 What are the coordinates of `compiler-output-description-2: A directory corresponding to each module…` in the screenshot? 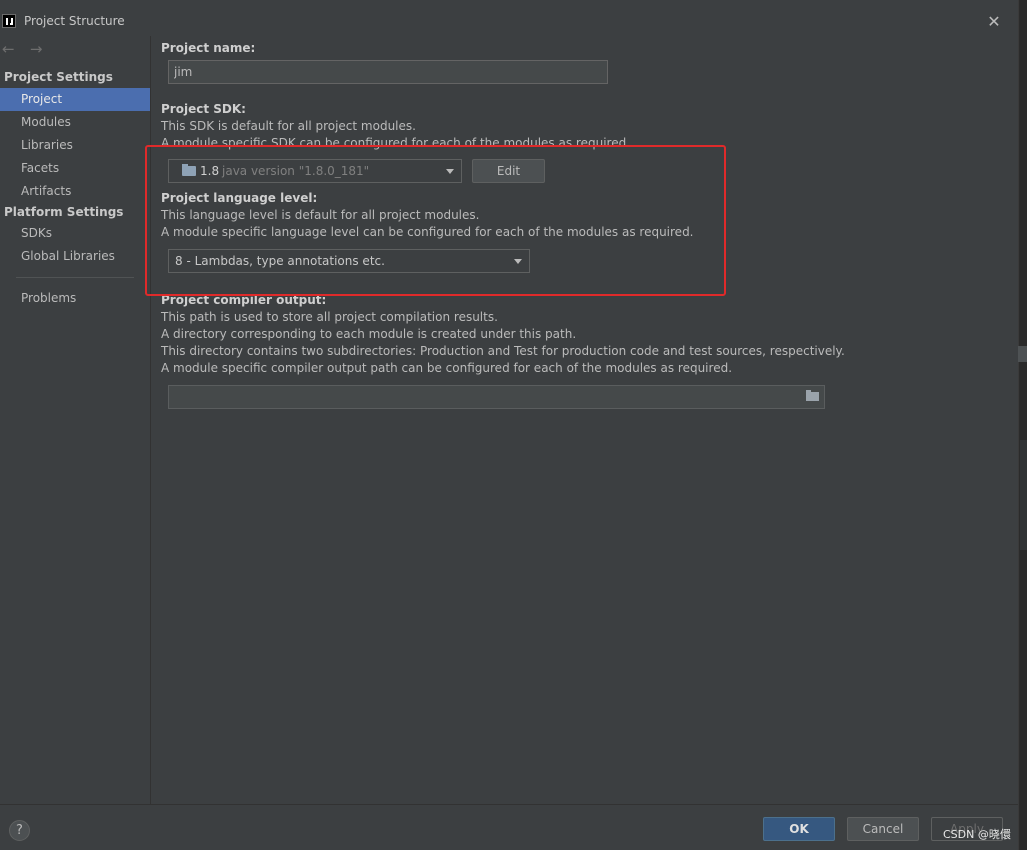 It's located at (369, 334).